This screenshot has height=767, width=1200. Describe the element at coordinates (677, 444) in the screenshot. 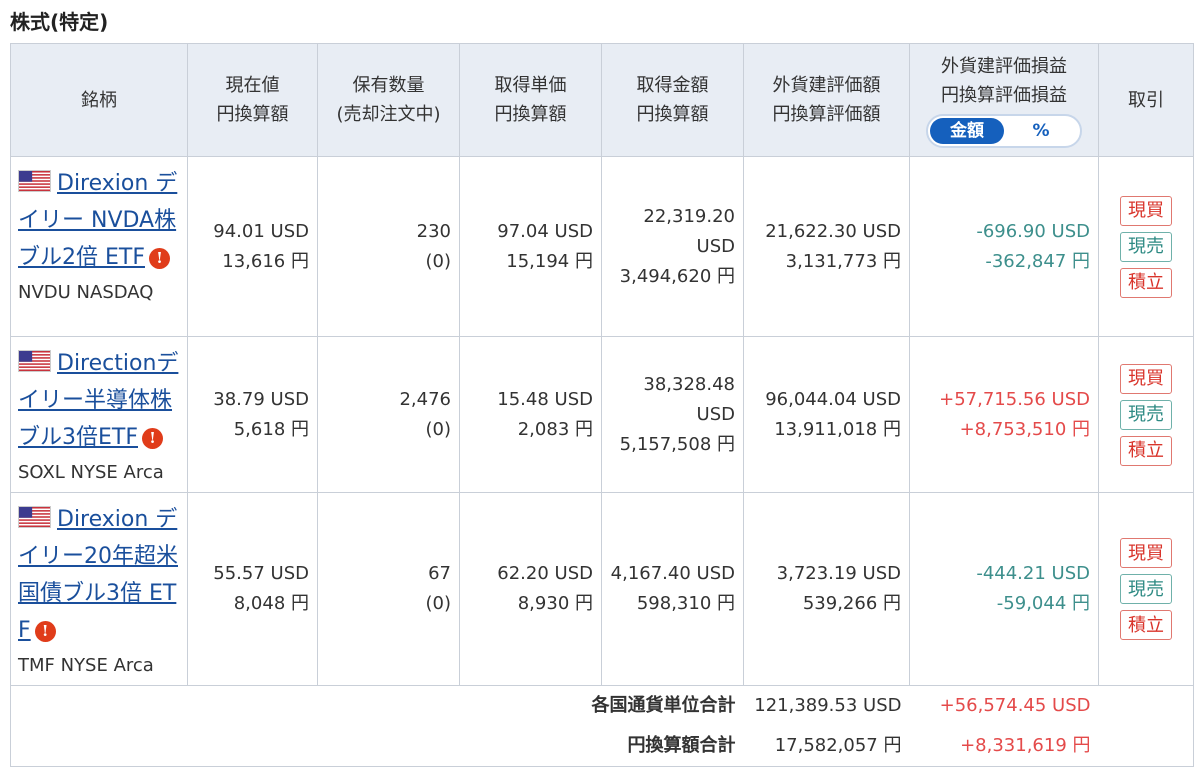

I see `cost-jpy: 5,157,508 円` at that location.